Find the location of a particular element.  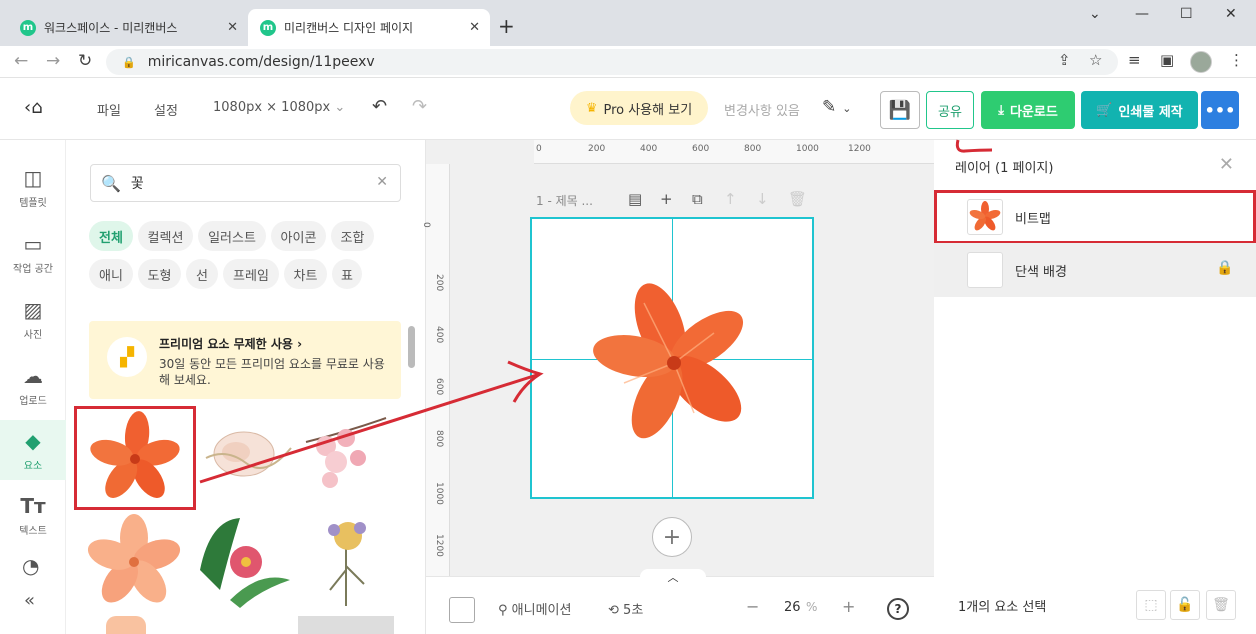

rail-item-upload: ☁ 업로드 is located at coordinates (33, 385).